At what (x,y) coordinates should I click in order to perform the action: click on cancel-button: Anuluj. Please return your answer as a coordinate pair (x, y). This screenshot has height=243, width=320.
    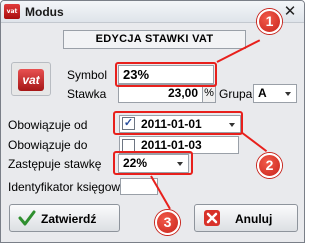
    Looking at the image, I should click on (246, 218).